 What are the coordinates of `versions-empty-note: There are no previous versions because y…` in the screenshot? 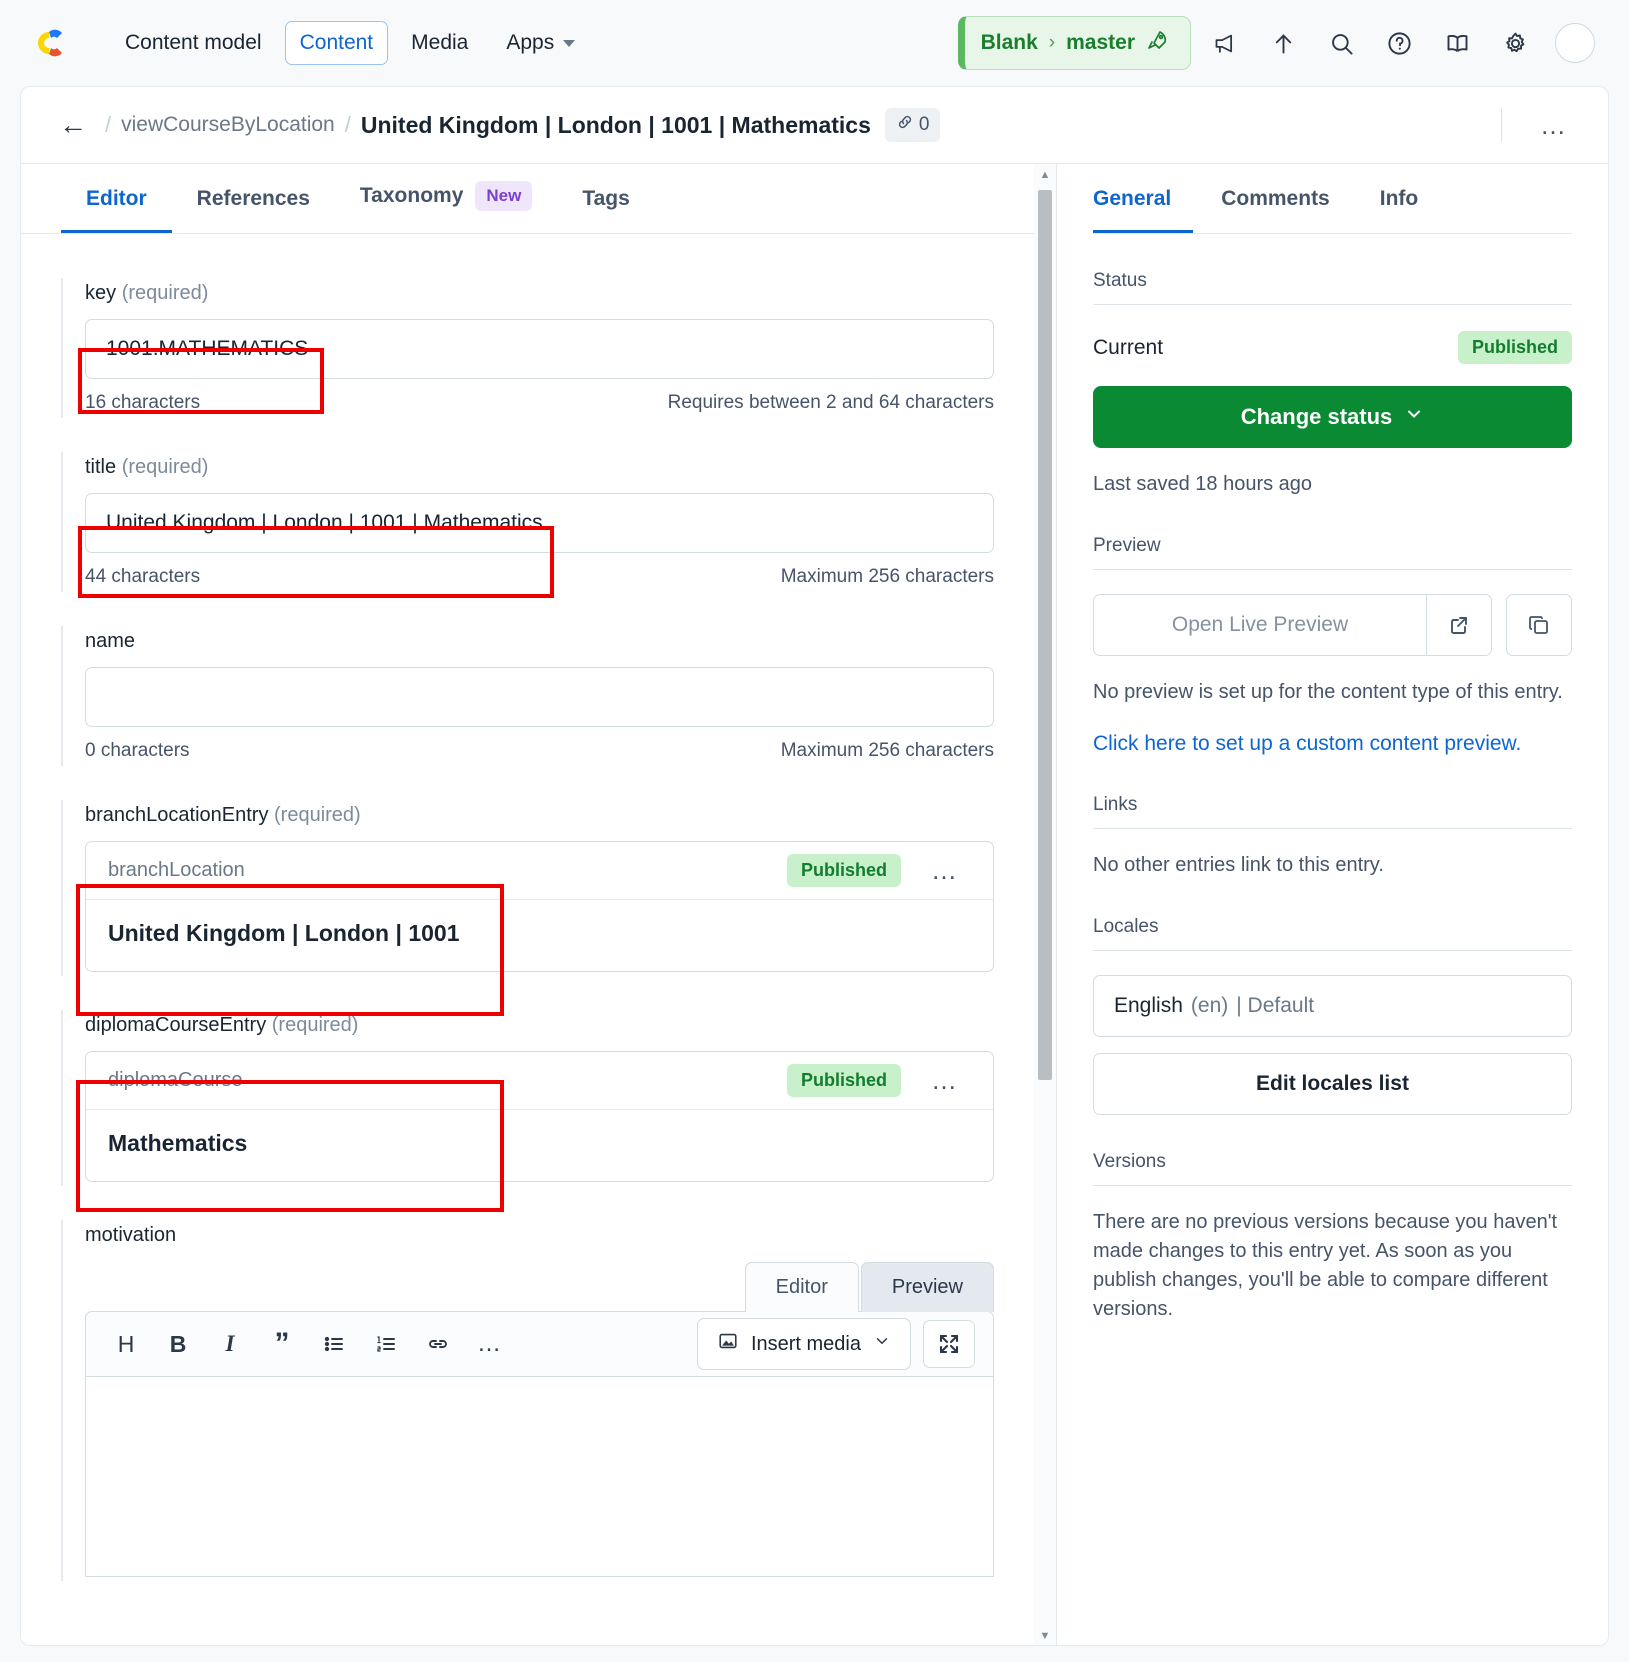 It's located at (1325, 1266).